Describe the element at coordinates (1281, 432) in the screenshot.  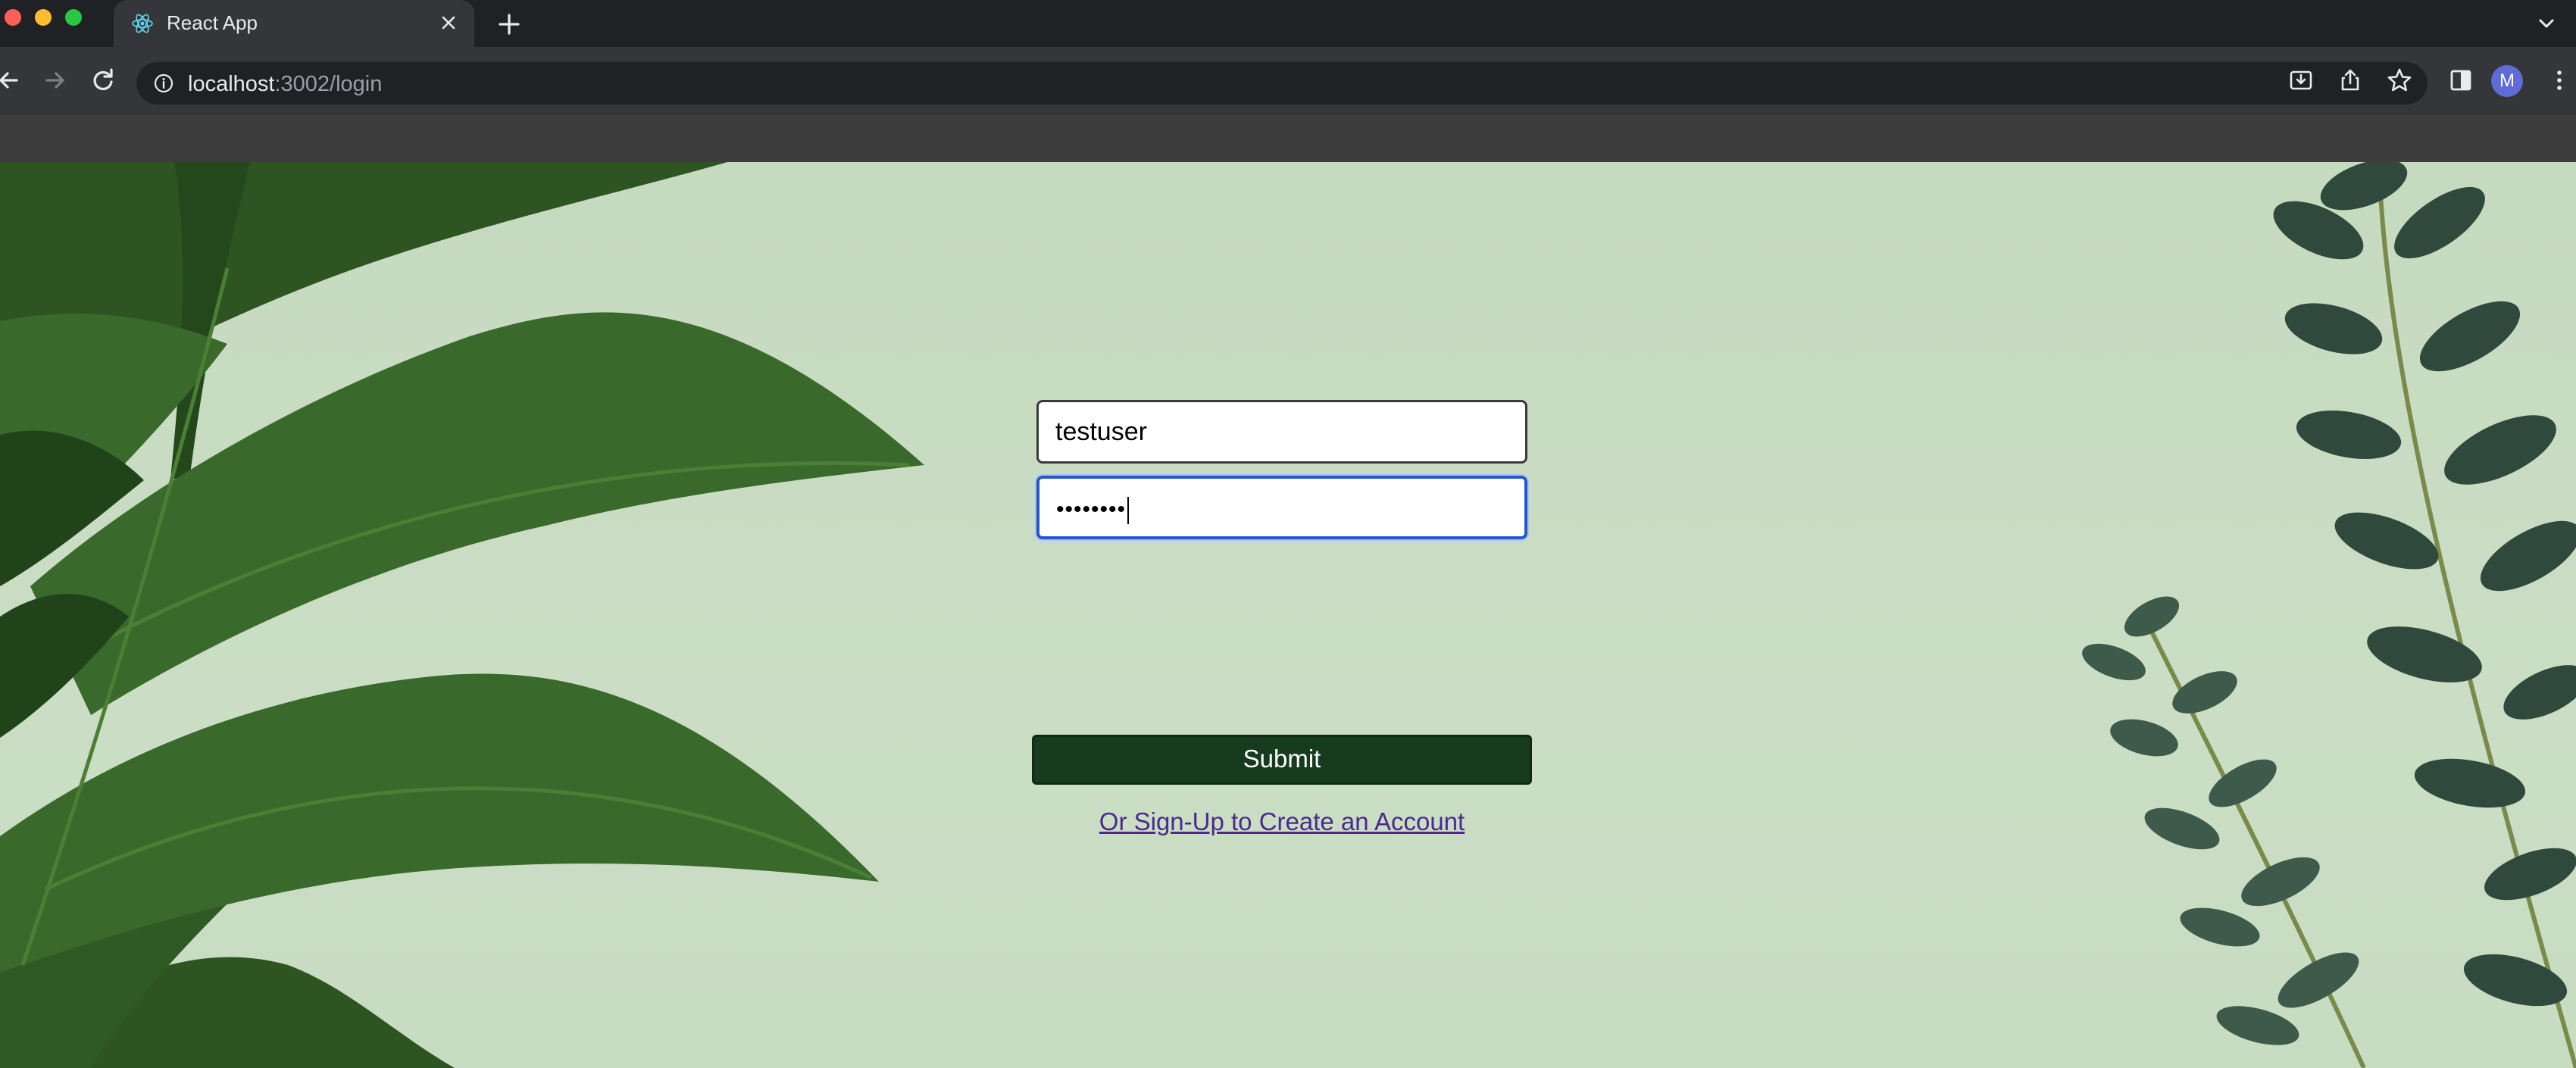
I see `username-input` at that location.